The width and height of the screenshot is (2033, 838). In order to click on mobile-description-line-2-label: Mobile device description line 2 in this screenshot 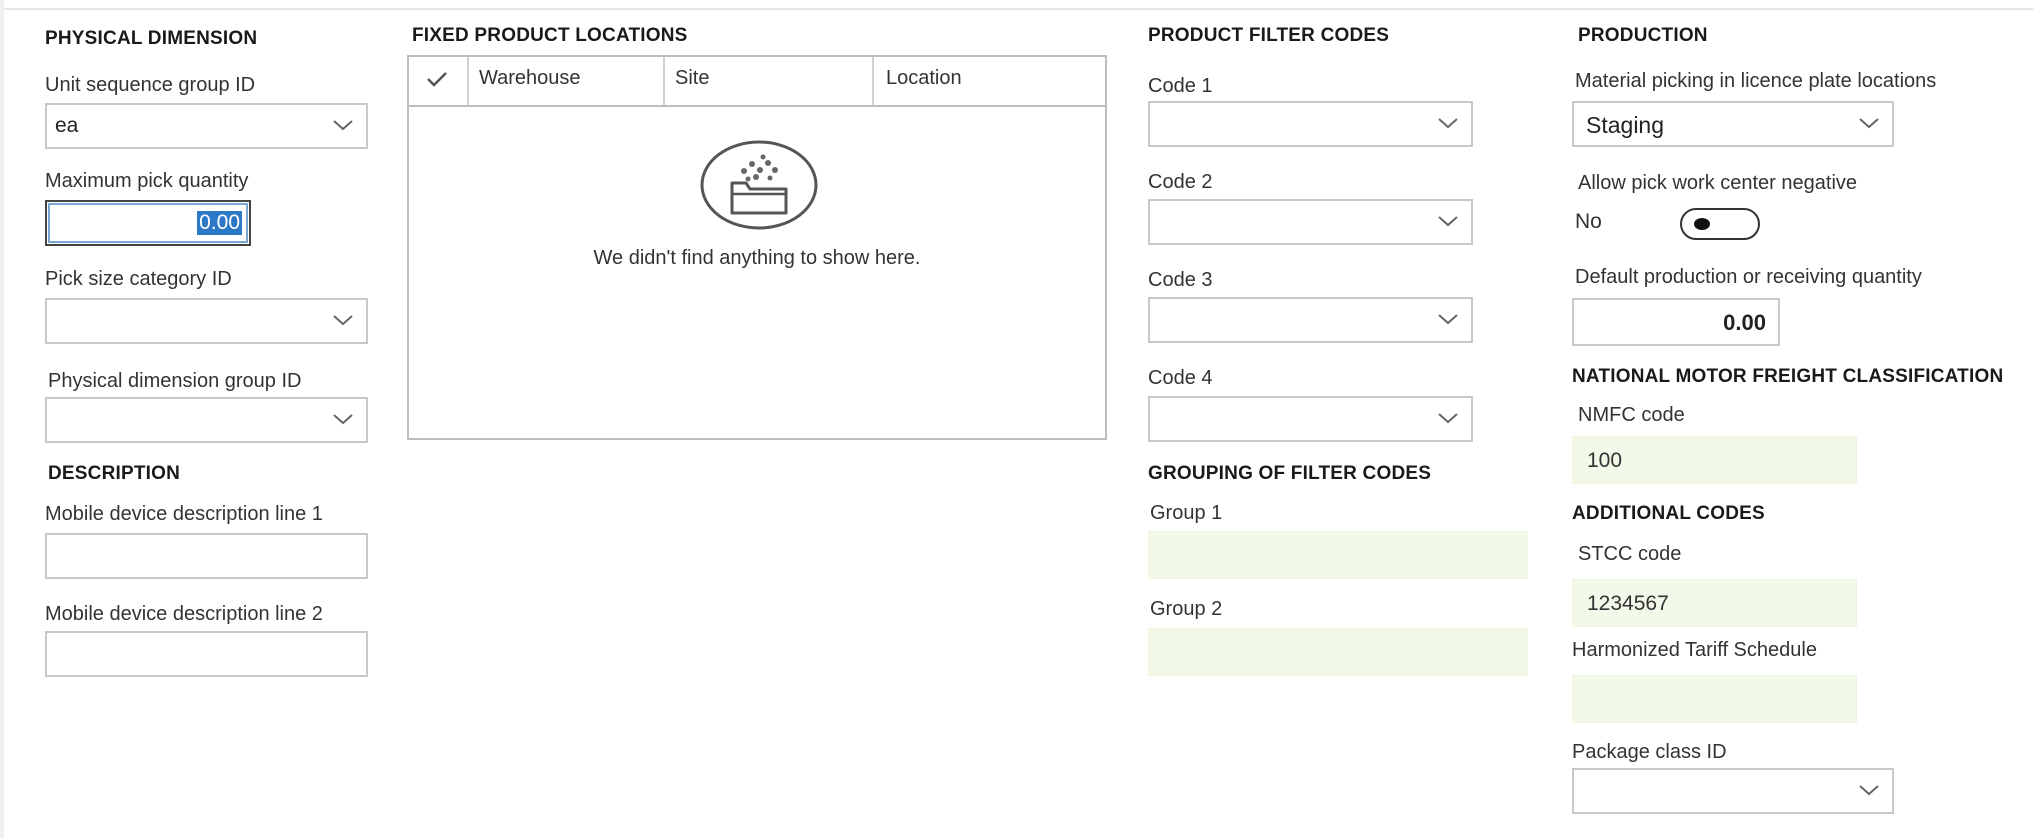, I will do `click(184, 614)`.